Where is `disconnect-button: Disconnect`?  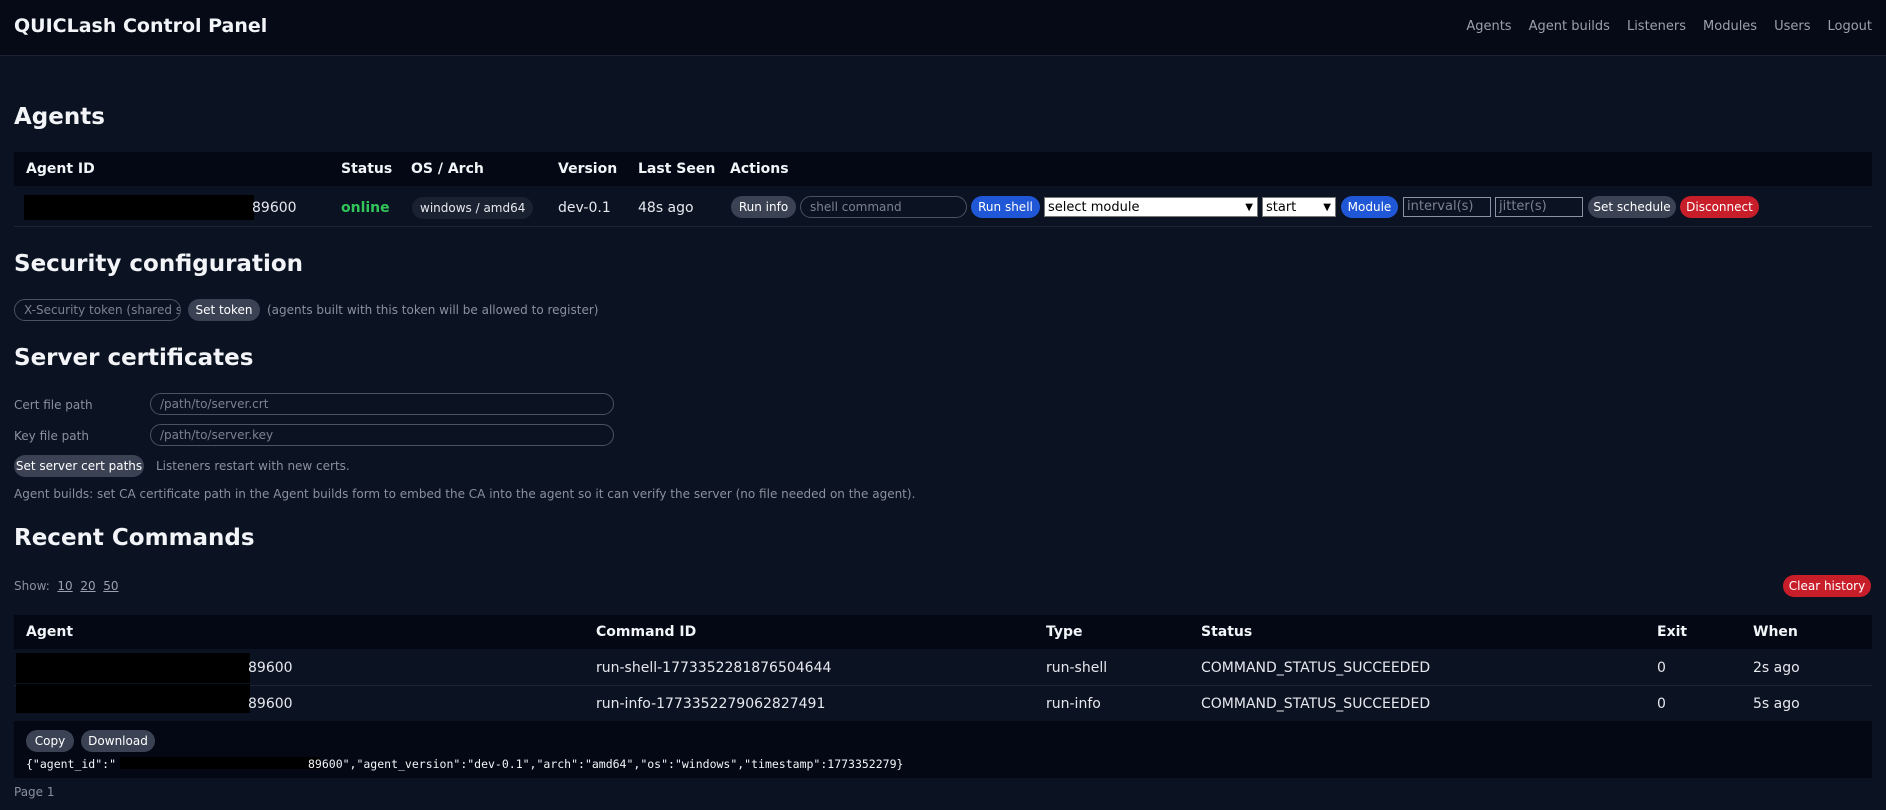 disconnect-button: Disconnect is located at coordinates (1719, 207).